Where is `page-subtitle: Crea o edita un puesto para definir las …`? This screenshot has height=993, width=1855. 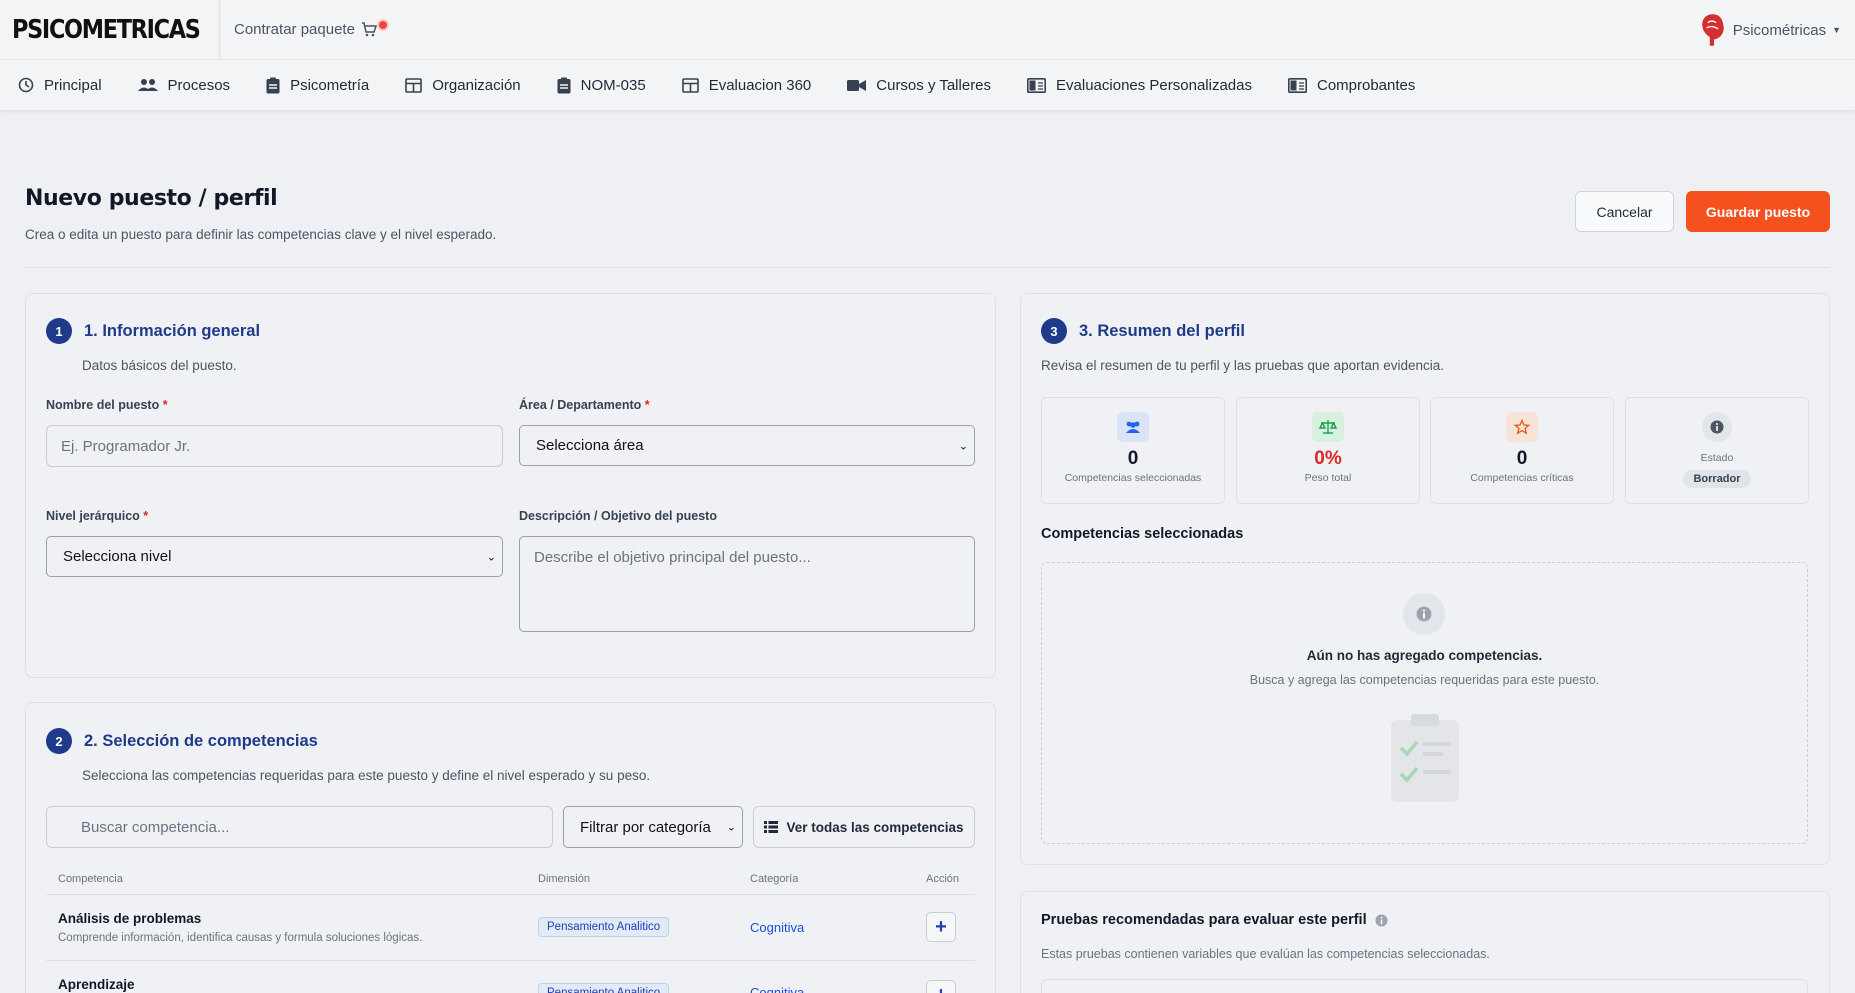
page-subtitle: Crea o edita un puesto para definir las … is located at coordinates (261, 234).